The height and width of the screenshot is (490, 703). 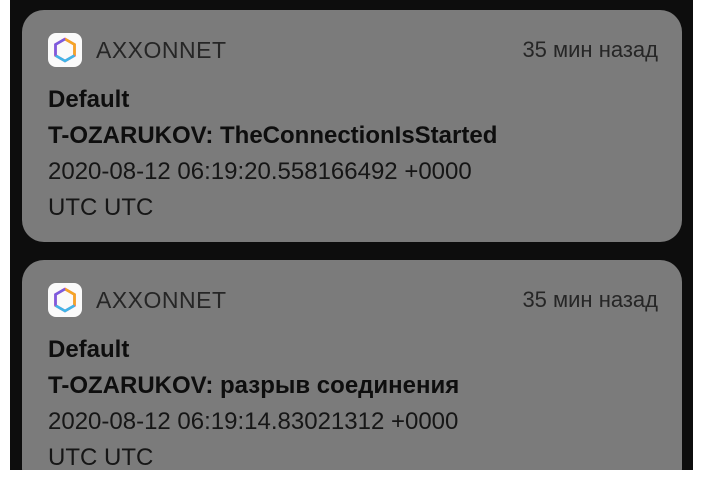 What do you see at coordinates (273, 135) in the screenshot?
I see `notification-subtitle: T-OZARUKOV: TheConnectionIsStarted` at bounding box center [273, 135].